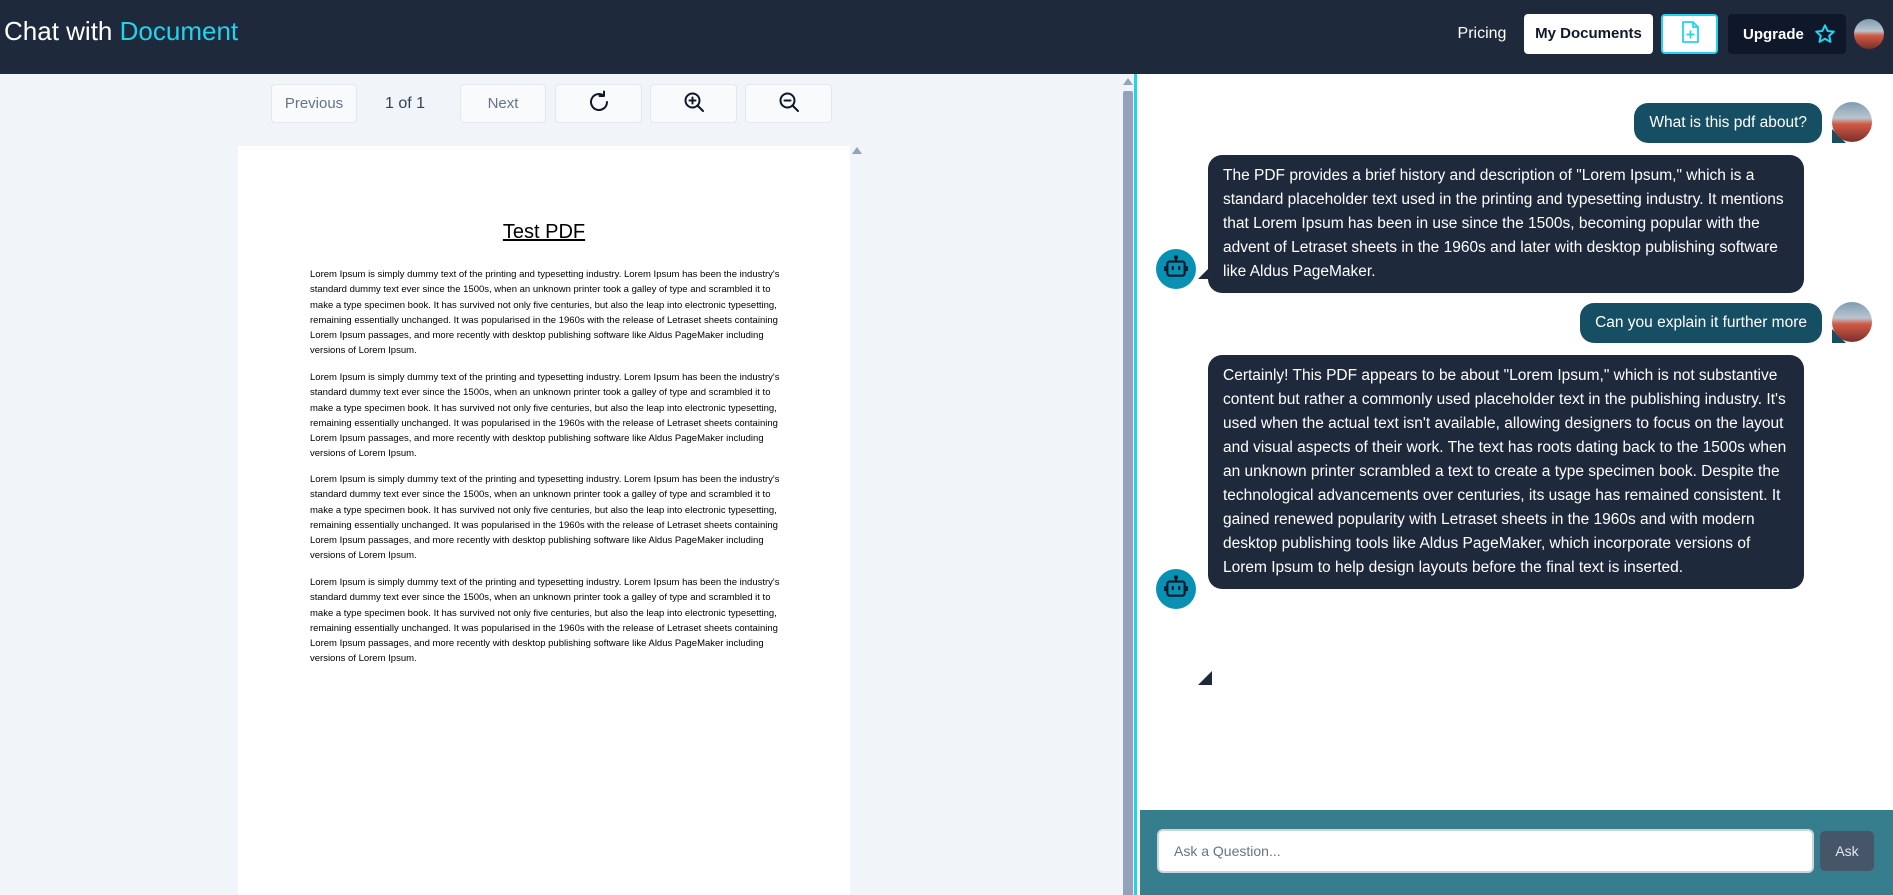  Describe the element at coordinates (1128, 493) in the screenshot. I see `scrollbar-thumb` at that location.